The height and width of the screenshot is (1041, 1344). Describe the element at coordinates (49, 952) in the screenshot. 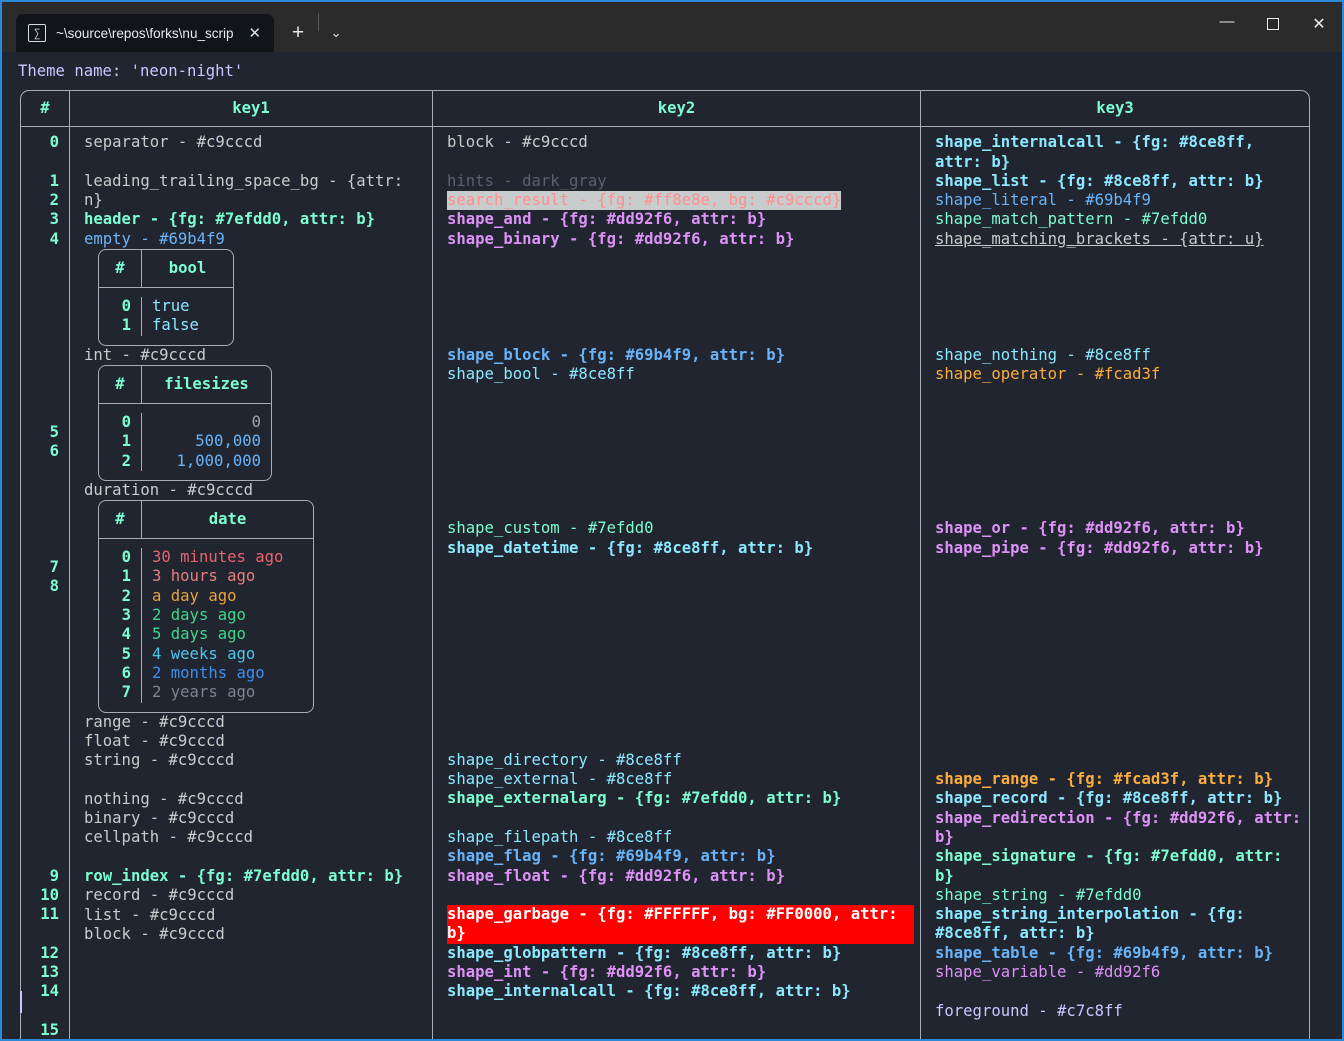

I see `row-index: 12` at that location.